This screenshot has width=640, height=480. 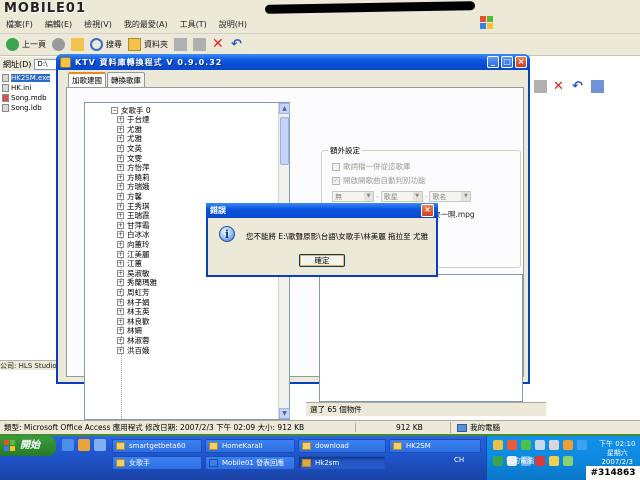 I want to click on volume-icon, so click(x=554, y=445).